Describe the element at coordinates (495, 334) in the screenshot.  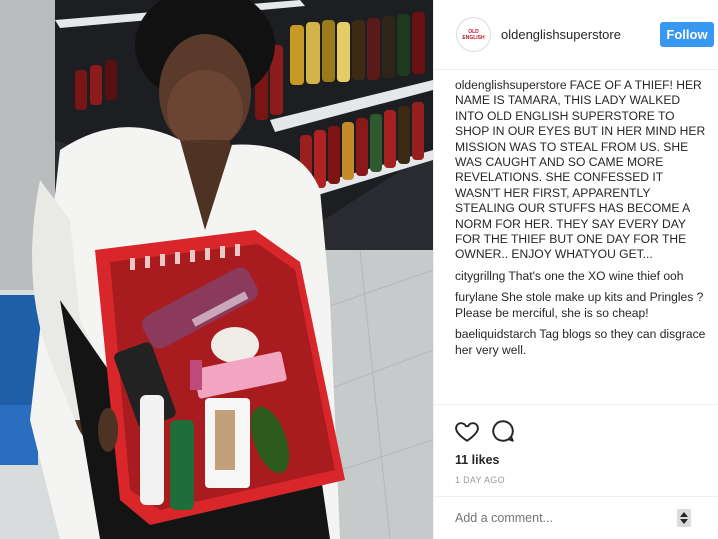
I see `comment-username: baeliquidstarch` at that location.